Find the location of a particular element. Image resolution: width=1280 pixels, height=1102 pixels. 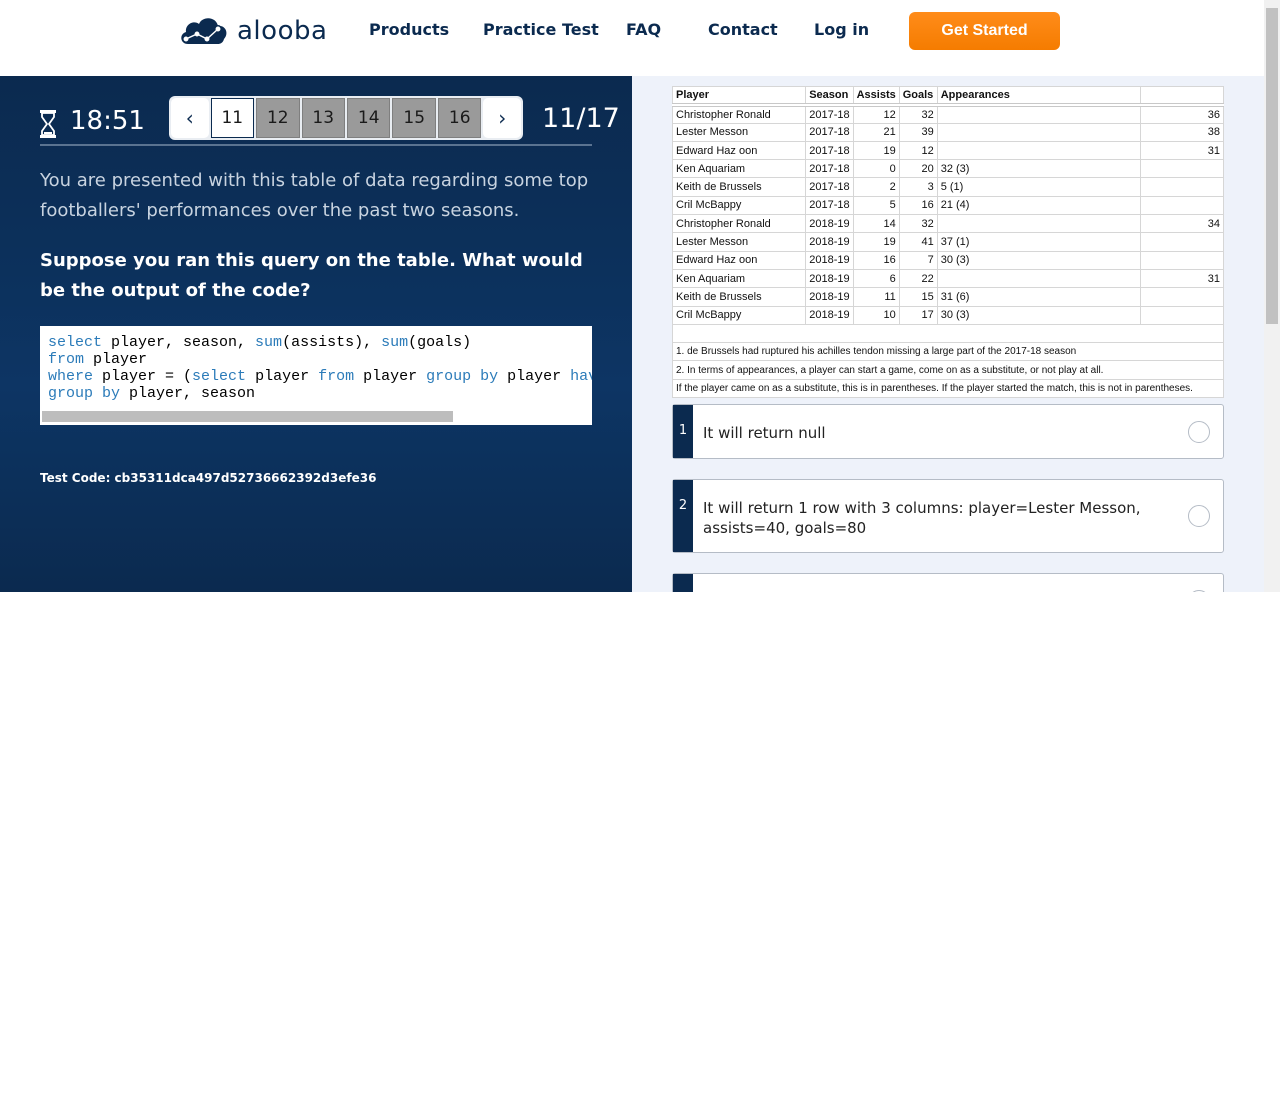

table-cell: 17 is located at coordinates (918, 315).